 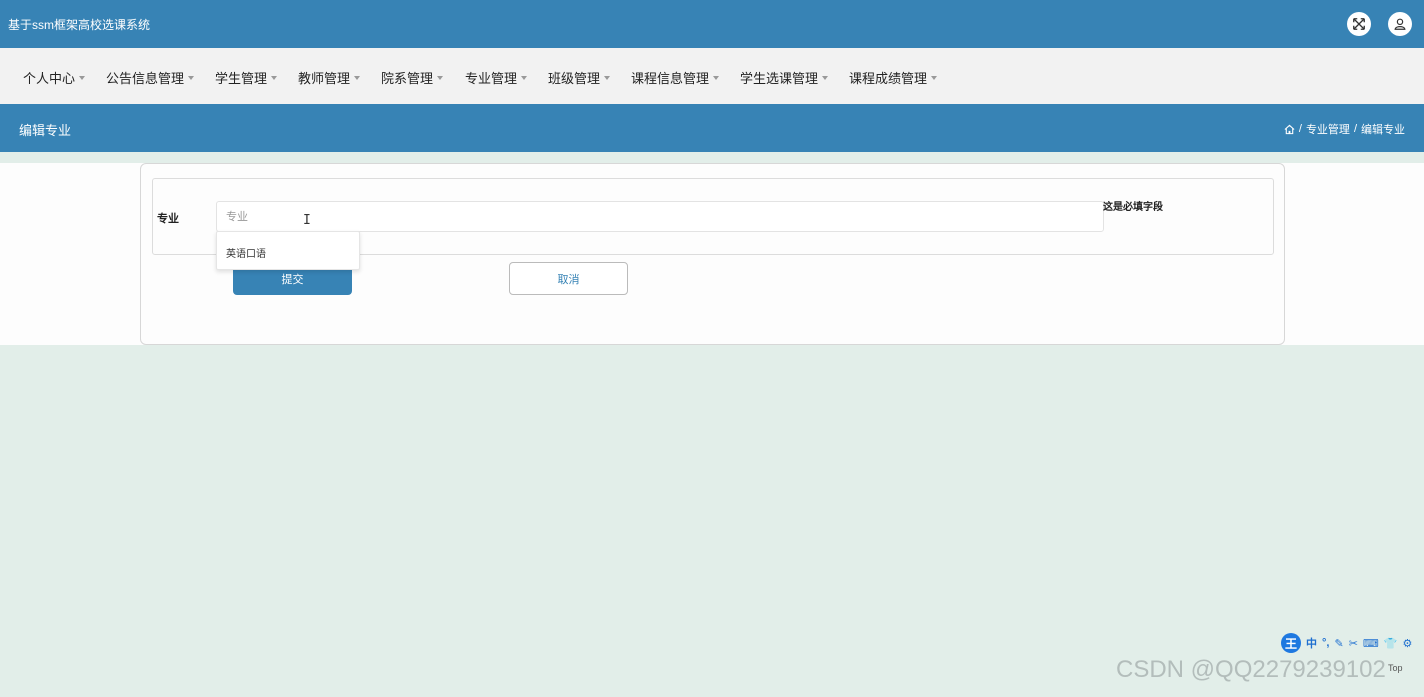 I want to click on nav-label: 个人中心, so click(x=49, y=78).